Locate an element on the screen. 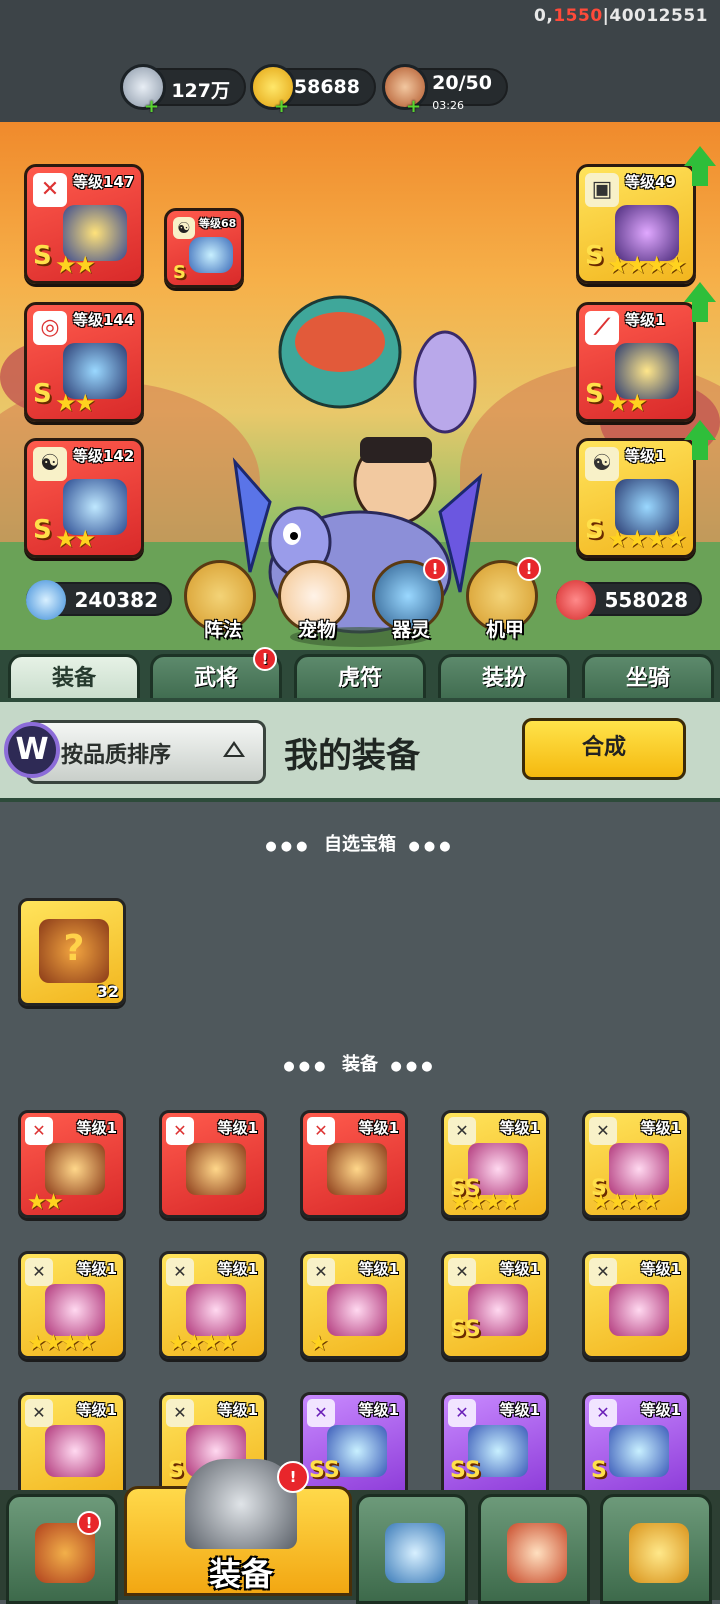  slot-stars: ★★ is located at coordinates (627, 403).